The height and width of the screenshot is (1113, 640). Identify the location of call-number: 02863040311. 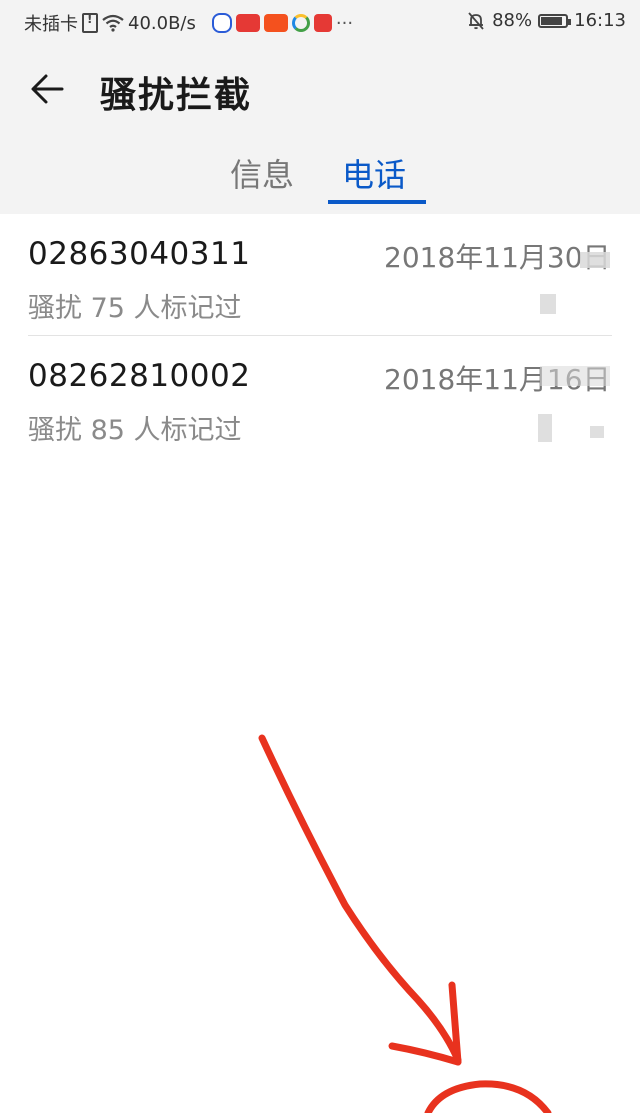
(139, 254).